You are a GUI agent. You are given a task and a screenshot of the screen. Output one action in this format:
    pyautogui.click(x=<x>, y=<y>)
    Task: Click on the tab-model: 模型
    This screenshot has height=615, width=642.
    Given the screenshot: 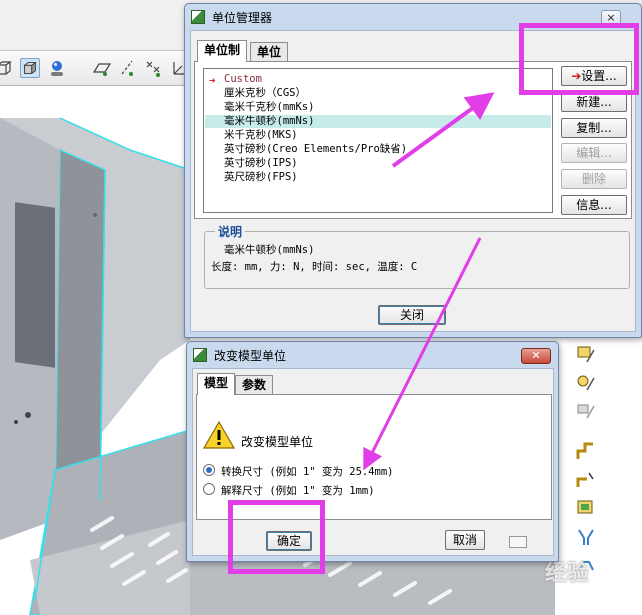 What is the action you would take?
    pyautogui.click(x=216, y=384)
    